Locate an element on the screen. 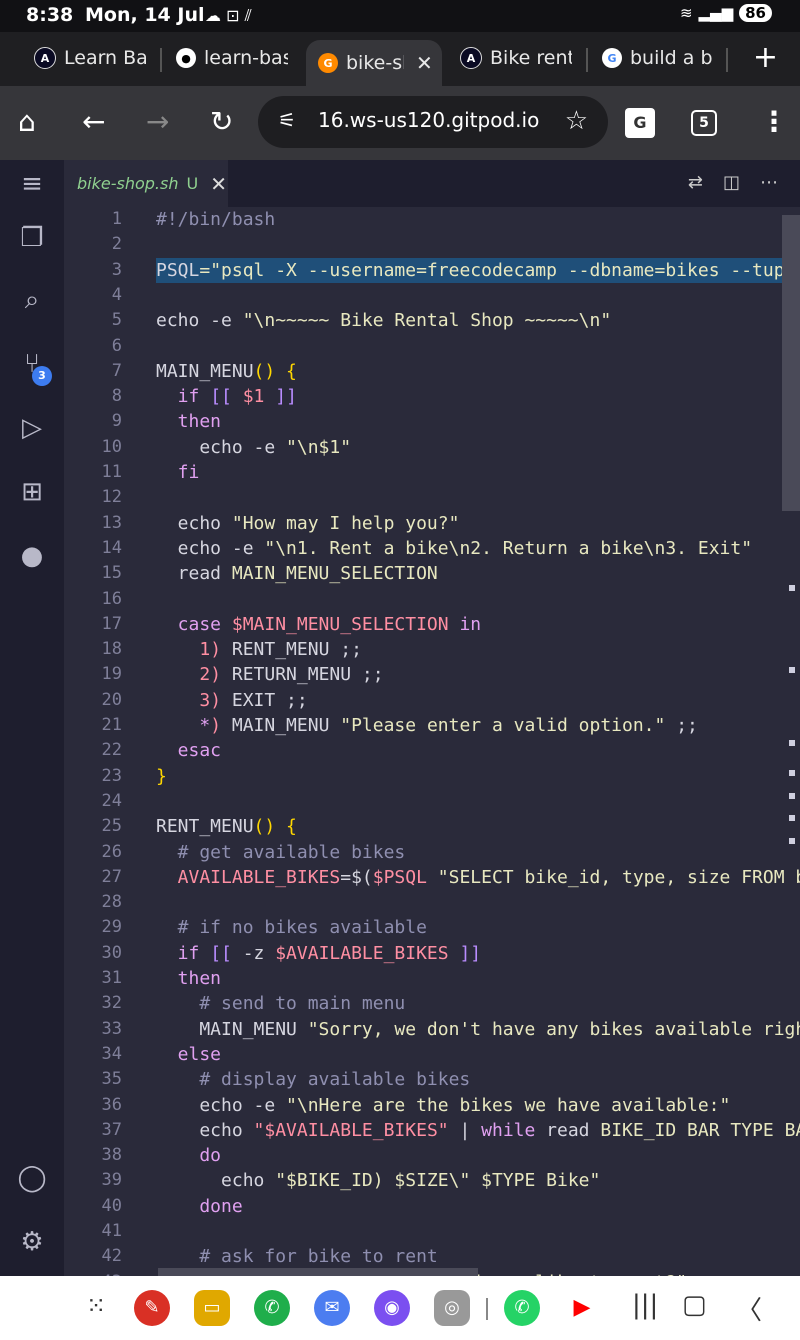 The height and width of the screenshot is (1340, 800). account-icon: ◯ is located at coordinates (32, 1178).